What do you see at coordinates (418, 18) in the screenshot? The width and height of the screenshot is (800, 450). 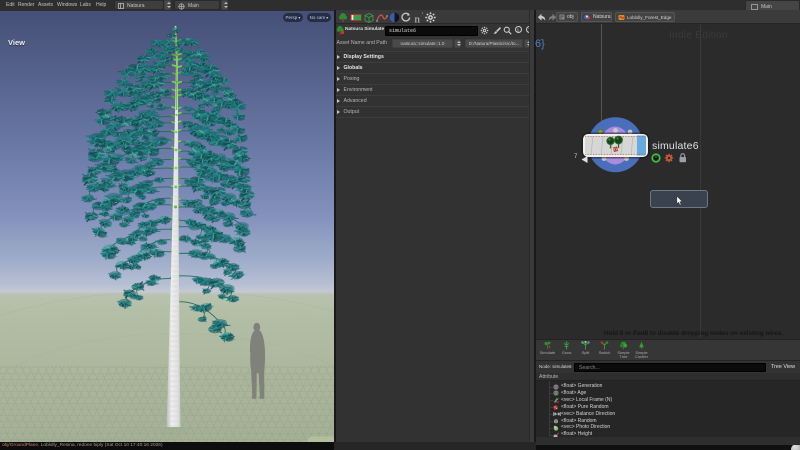 I see `svg-text: n` at bounding box center [418, 18].